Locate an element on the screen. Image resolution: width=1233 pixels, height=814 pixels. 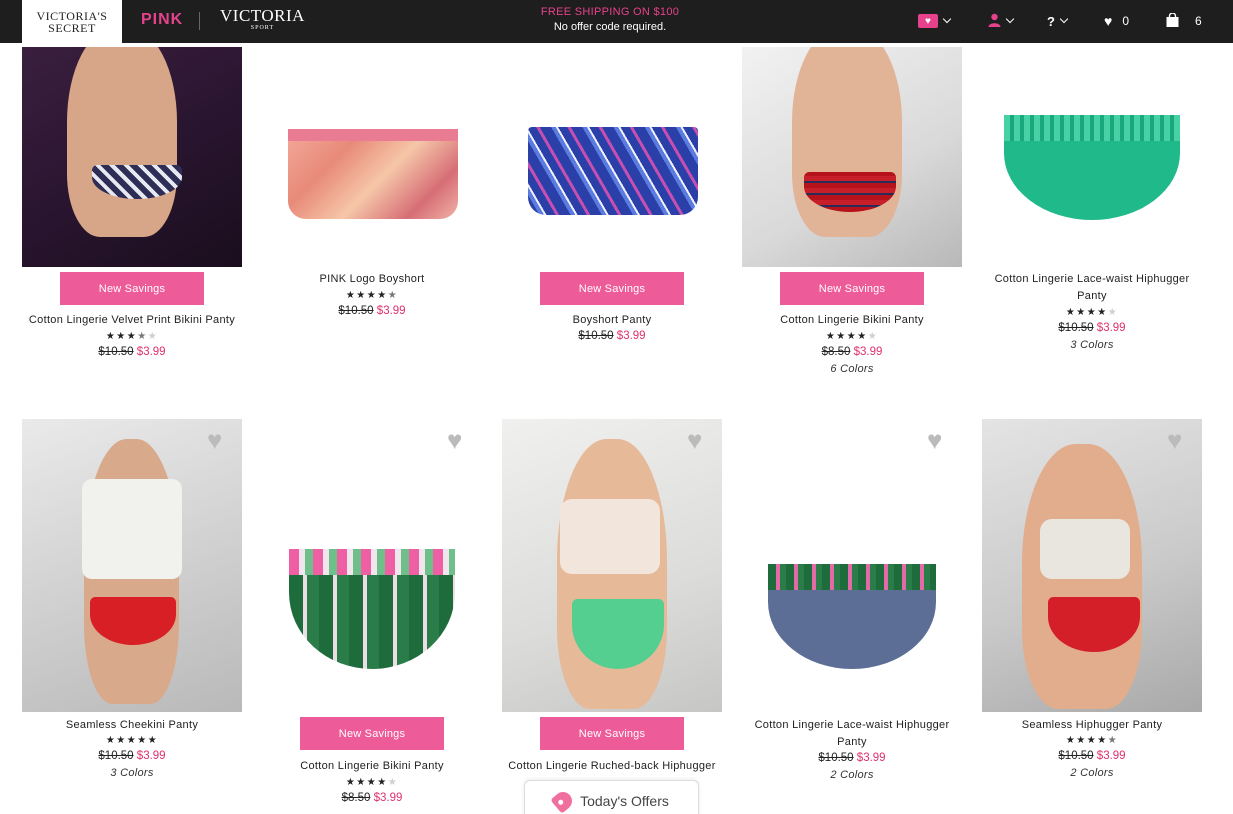
pink-brand-link: PINK is located at coordinates (162, 20).